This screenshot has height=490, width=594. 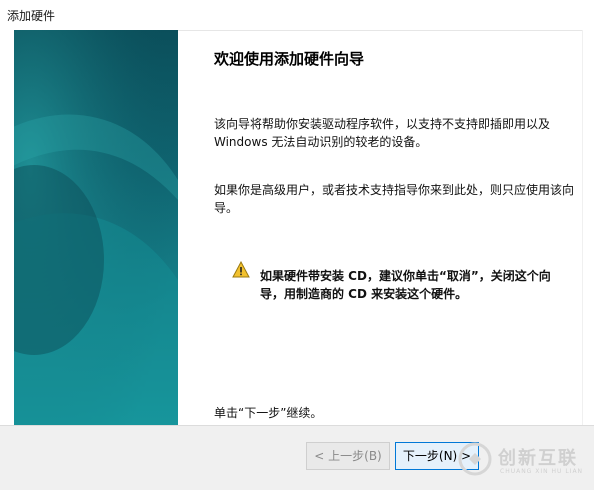 I want to click on watermark-sub-text: CHUANG XIN HU LIAN, so click(x=542, y=471).